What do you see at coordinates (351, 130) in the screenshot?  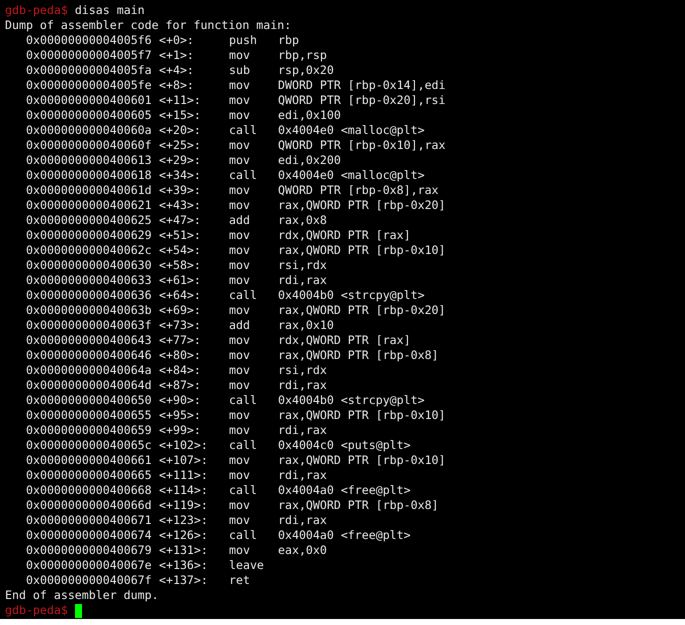 I see `instruction-operands: 0x4004e0 <malloc@plt>` at bounding box center [351, 130].